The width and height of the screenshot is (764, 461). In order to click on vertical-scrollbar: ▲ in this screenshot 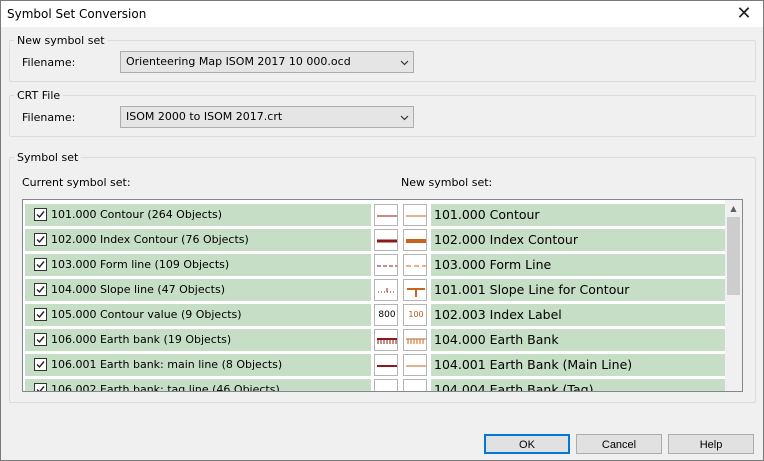, I will do `click(733, 295)`.